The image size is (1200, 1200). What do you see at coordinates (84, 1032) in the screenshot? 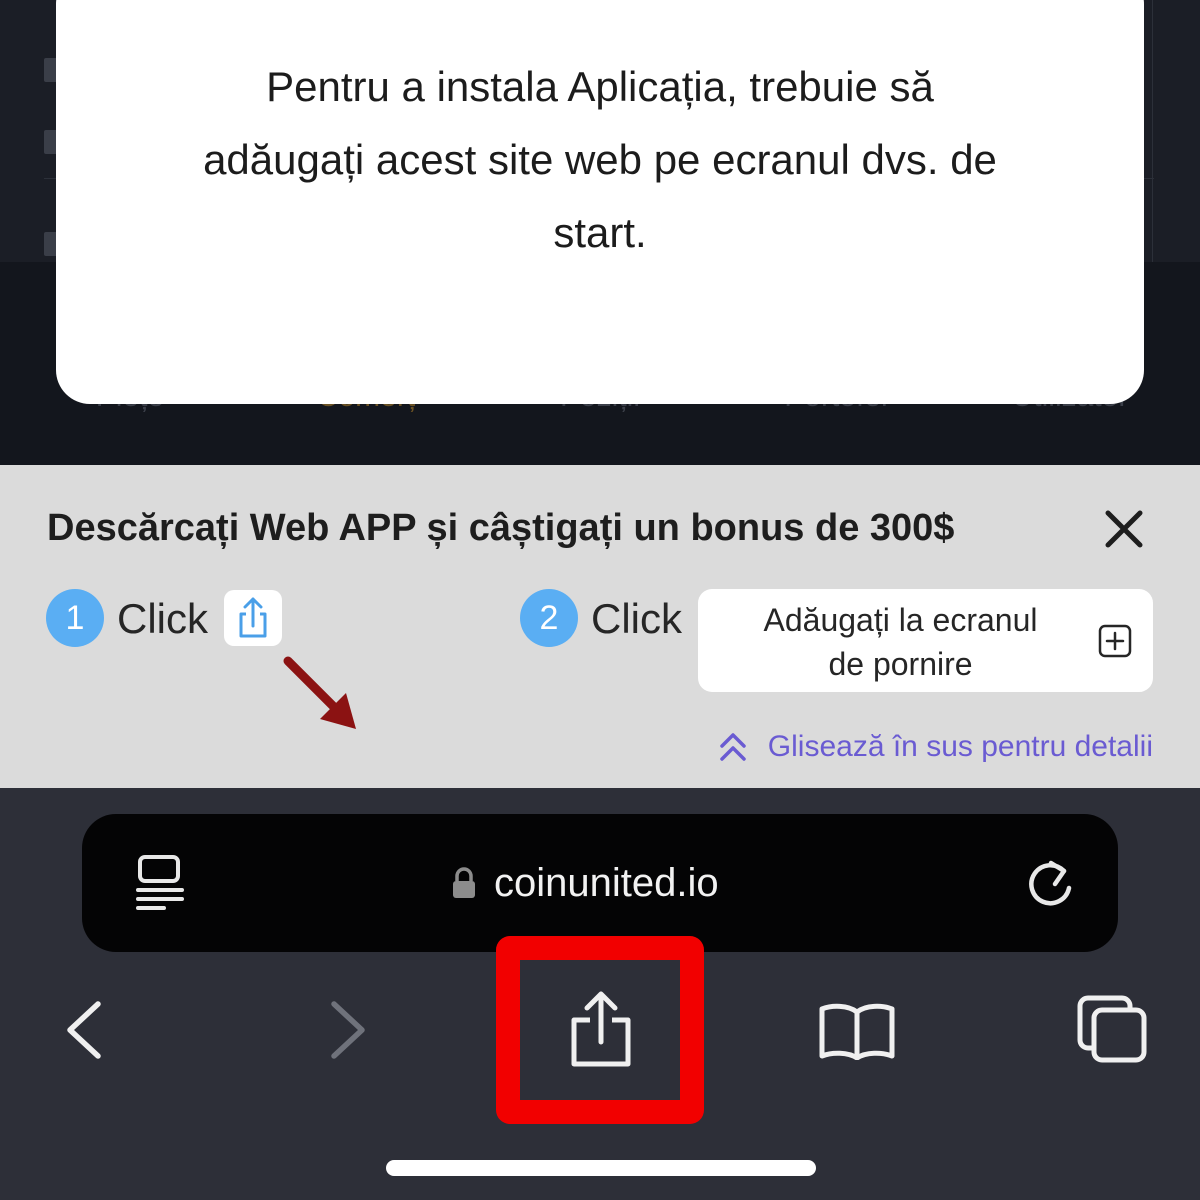
I see `back-icon` at bounding box center [84, 1032].